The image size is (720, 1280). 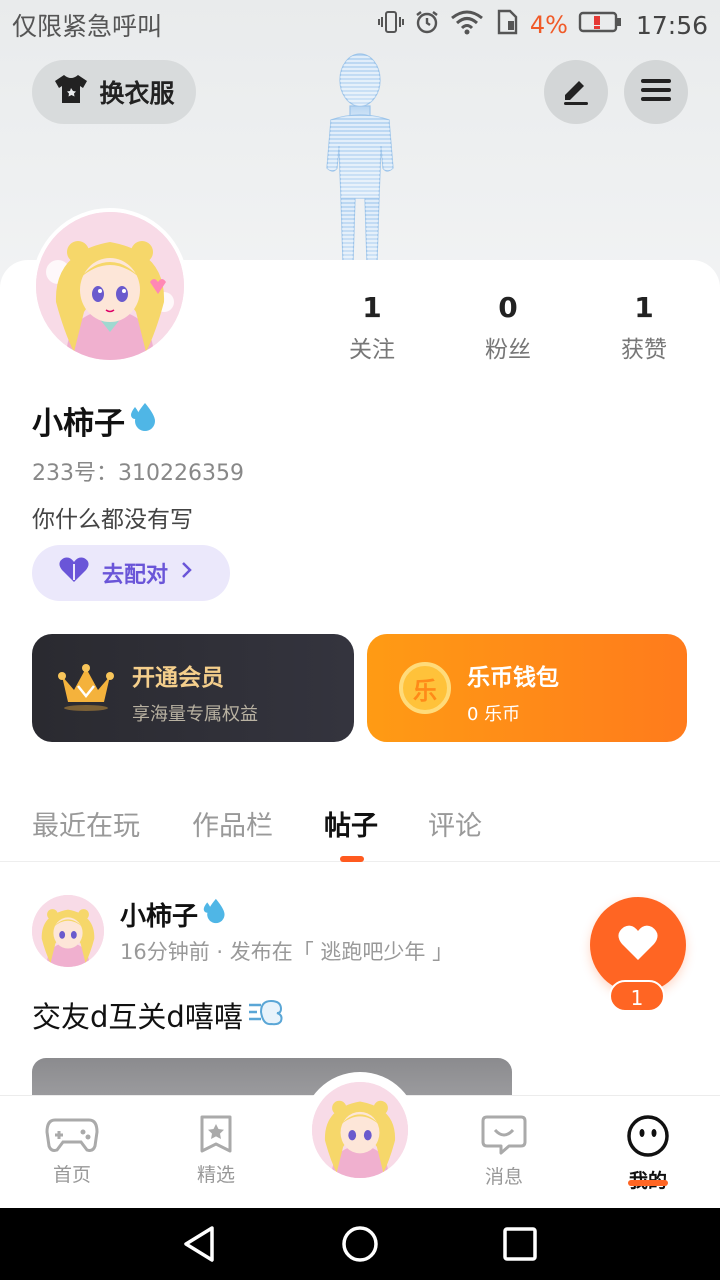 I want to click on vip-card-subtitle: 享海量专属权益, so click(x=195, y=714).